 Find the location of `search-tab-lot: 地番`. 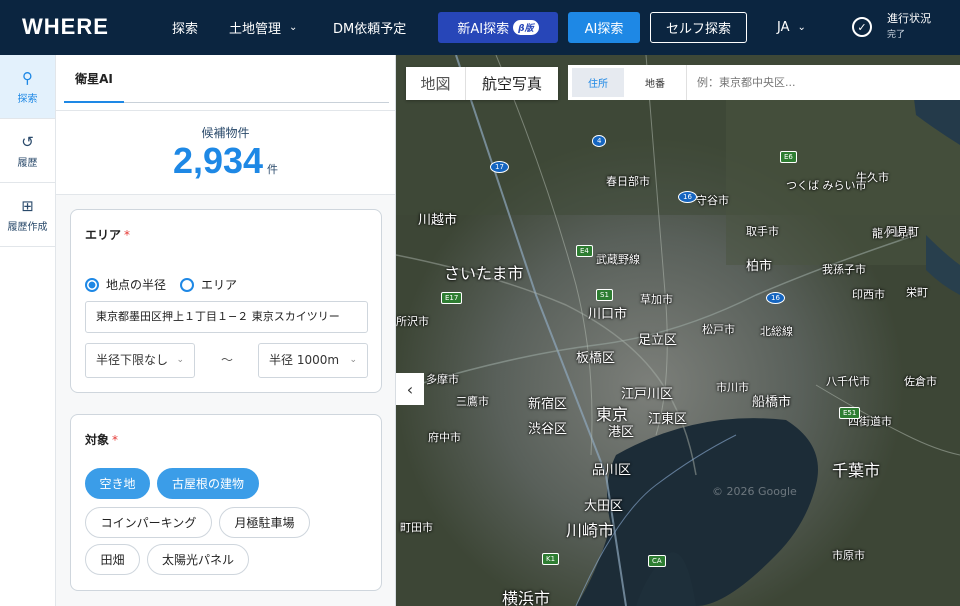

search-tab-lot: 地番 is located at coordinates (655, 82).